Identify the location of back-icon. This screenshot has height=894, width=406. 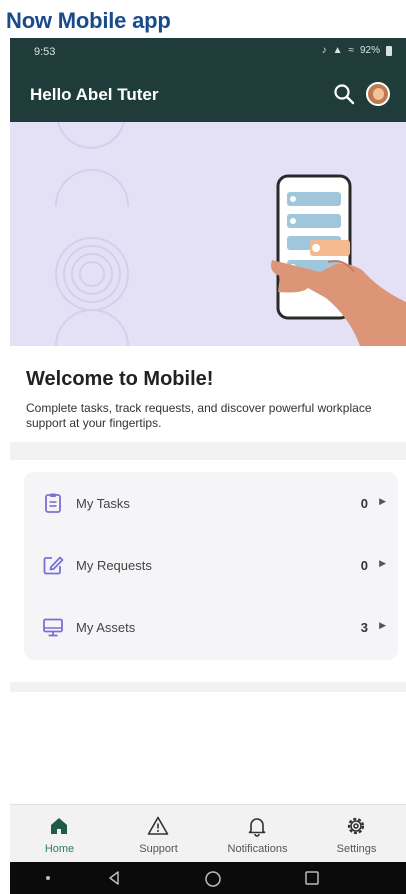
(114, 878).